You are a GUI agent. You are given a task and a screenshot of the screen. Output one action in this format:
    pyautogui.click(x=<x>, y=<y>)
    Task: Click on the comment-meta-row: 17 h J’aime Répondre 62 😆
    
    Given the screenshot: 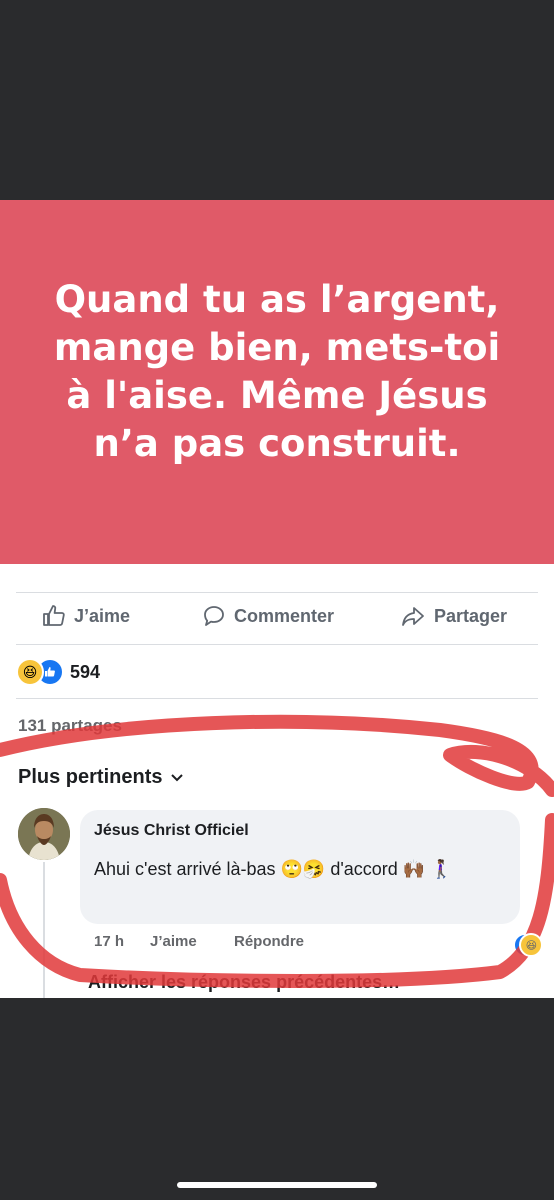 What is the action you would take?
    pyautogui.click(x=319, y=944)
    